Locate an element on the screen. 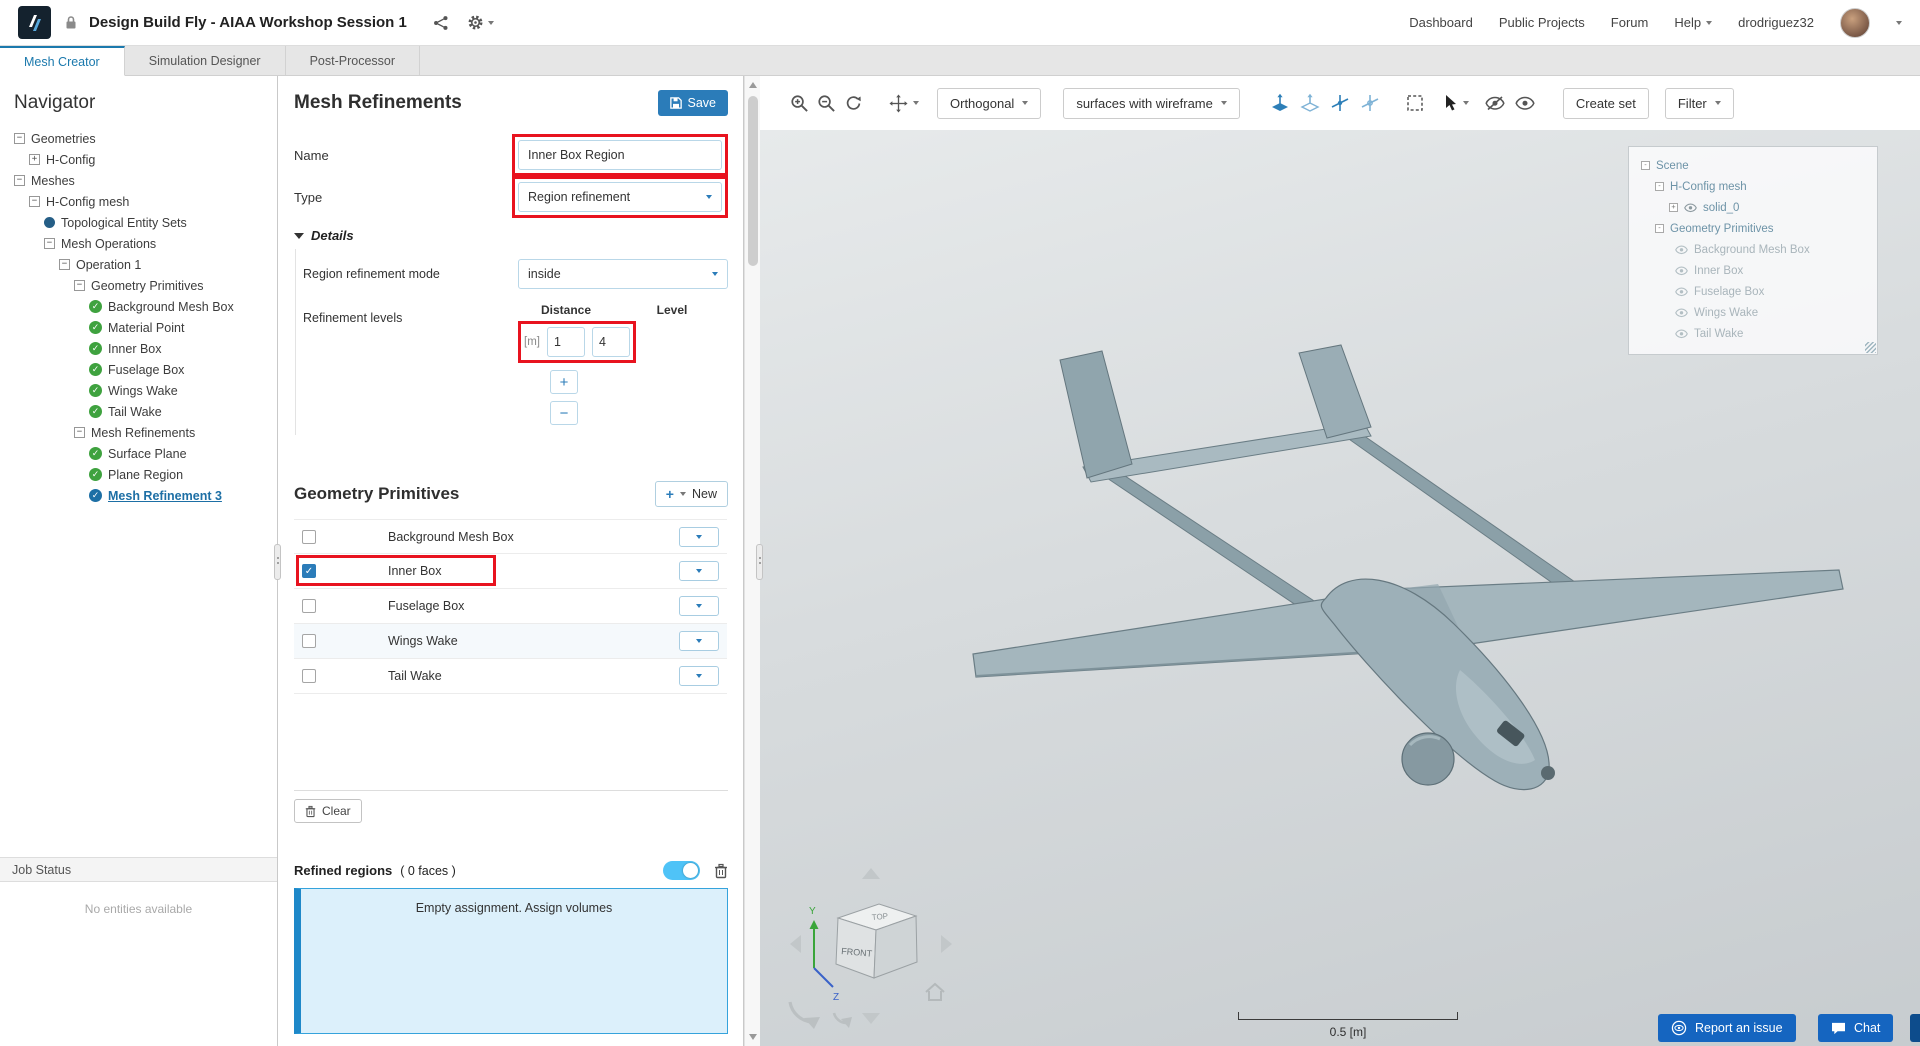  section-axes-outline-icon is located at coordinates (1370, 103).